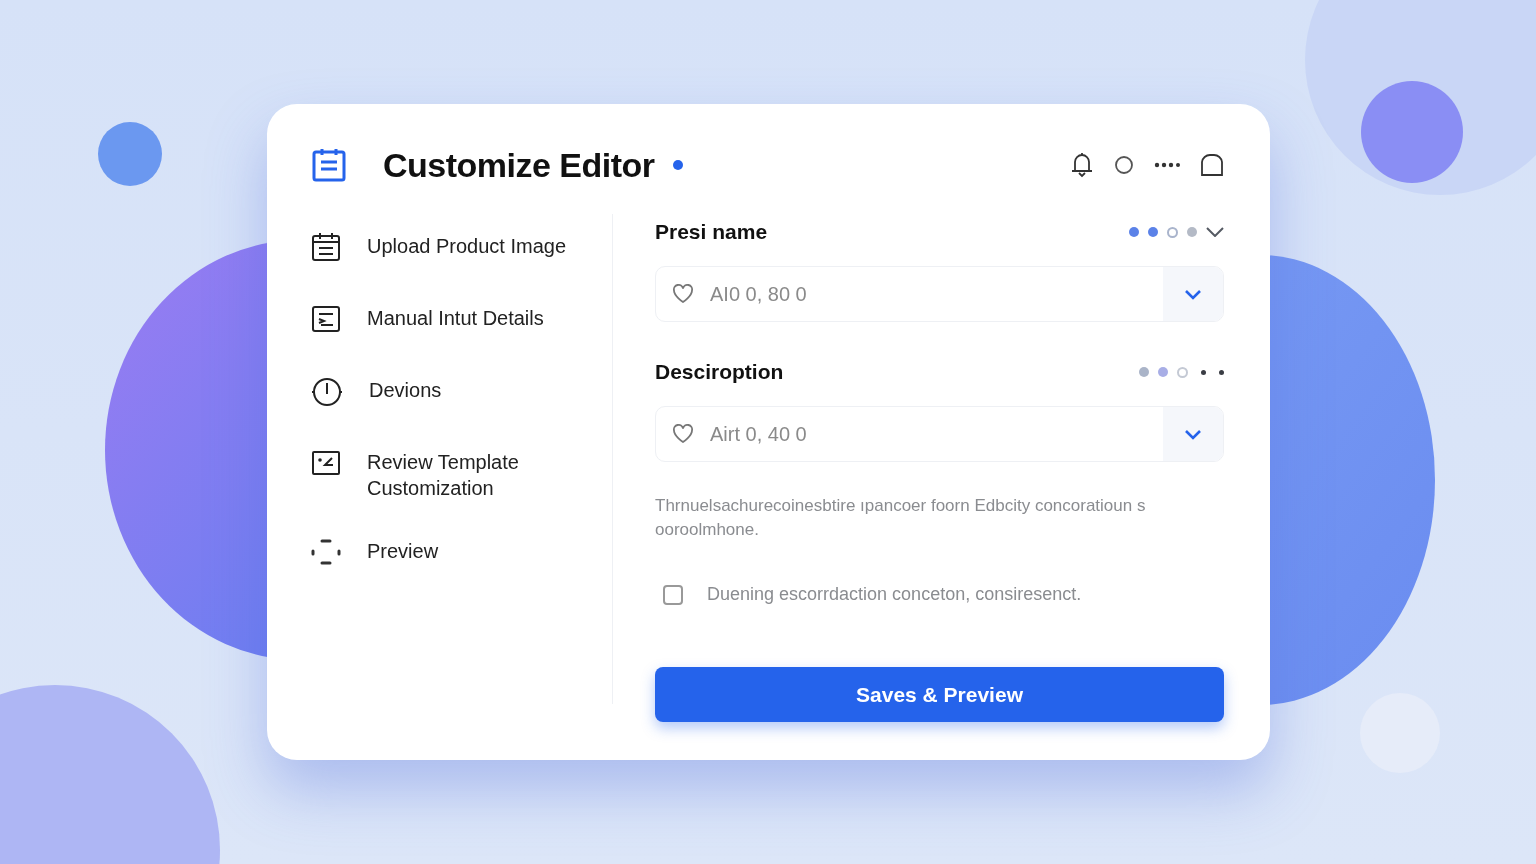  I want to click on dropdown-field: AI0 0, 80 0, so click(939, 294).